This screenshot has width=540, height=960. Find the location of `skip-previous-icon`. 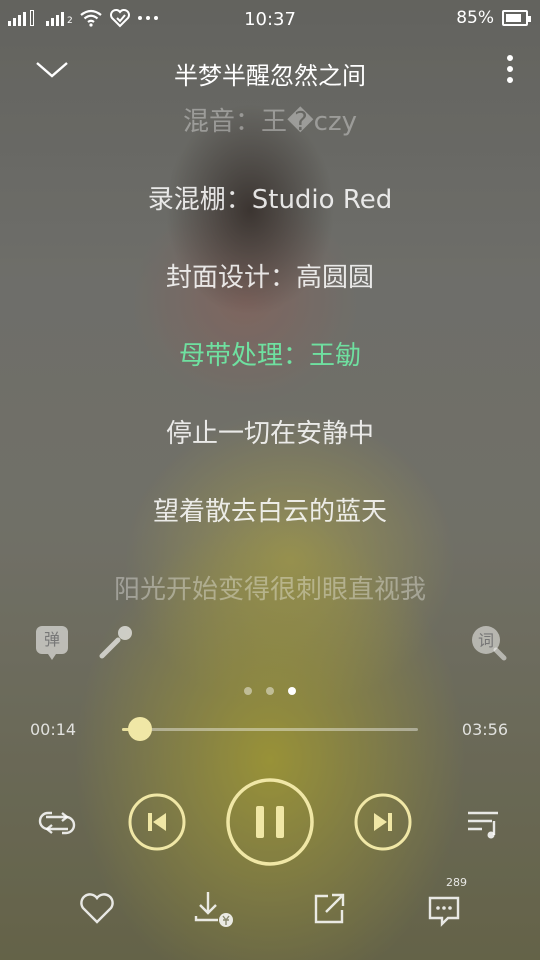

skip-previous-icon is located at coordinates (157, 822).